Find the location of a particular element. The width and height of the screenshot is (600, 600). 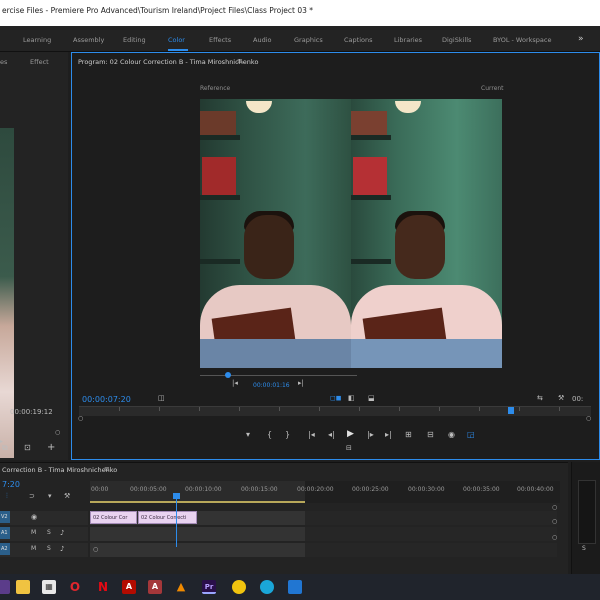

step-back-icon: ◂| is located at coordinates (331, 435).